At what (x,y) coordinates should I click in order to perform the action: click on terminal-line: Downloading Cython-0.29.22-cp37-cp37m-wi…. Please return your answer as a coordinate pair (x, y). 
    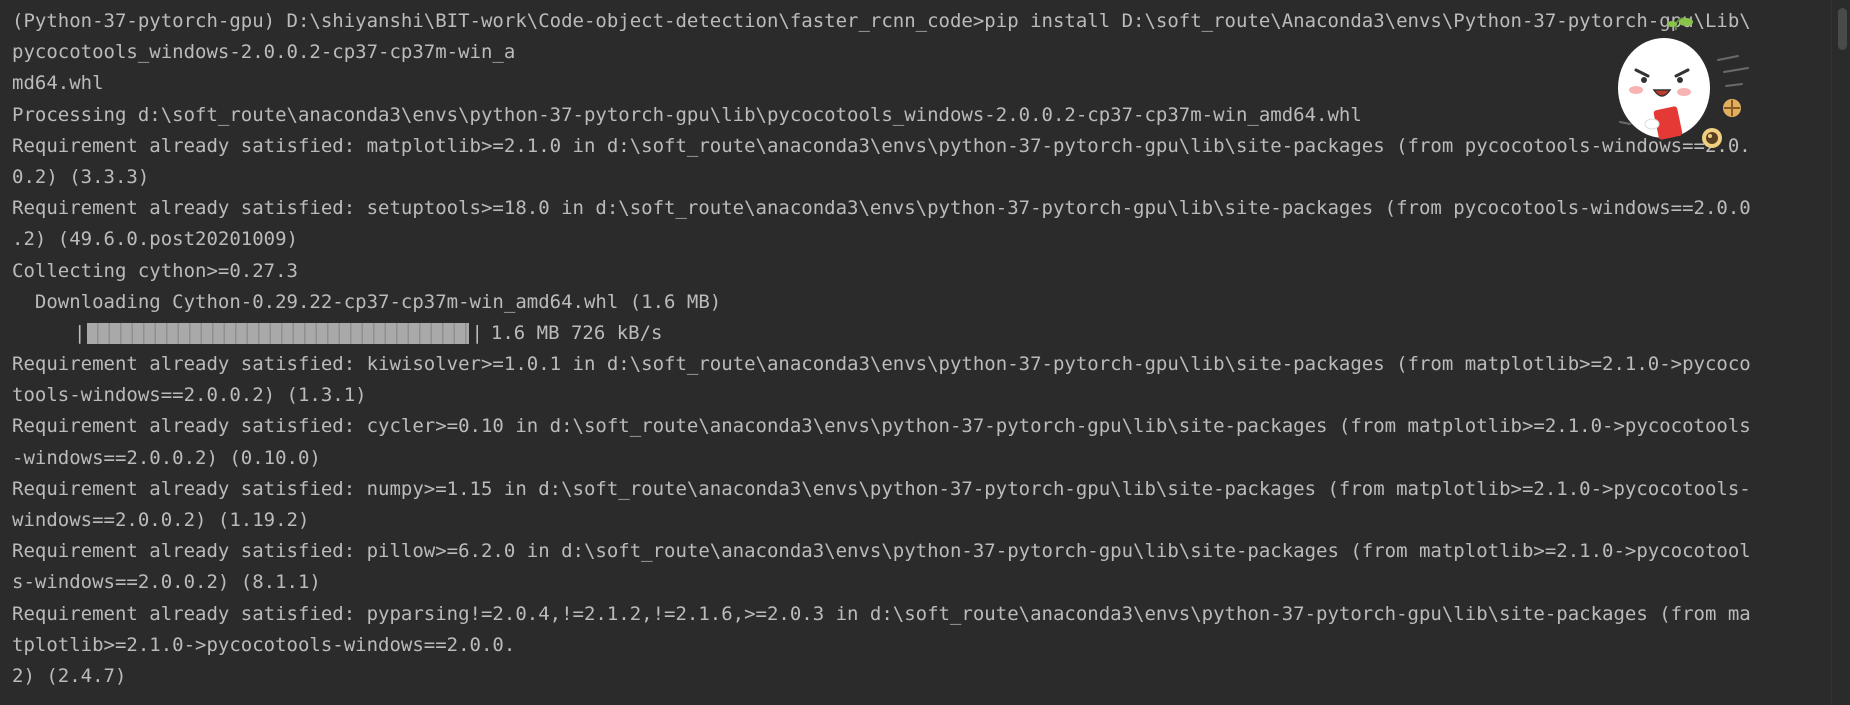
    Looking at the image, I should click on (367, 301).